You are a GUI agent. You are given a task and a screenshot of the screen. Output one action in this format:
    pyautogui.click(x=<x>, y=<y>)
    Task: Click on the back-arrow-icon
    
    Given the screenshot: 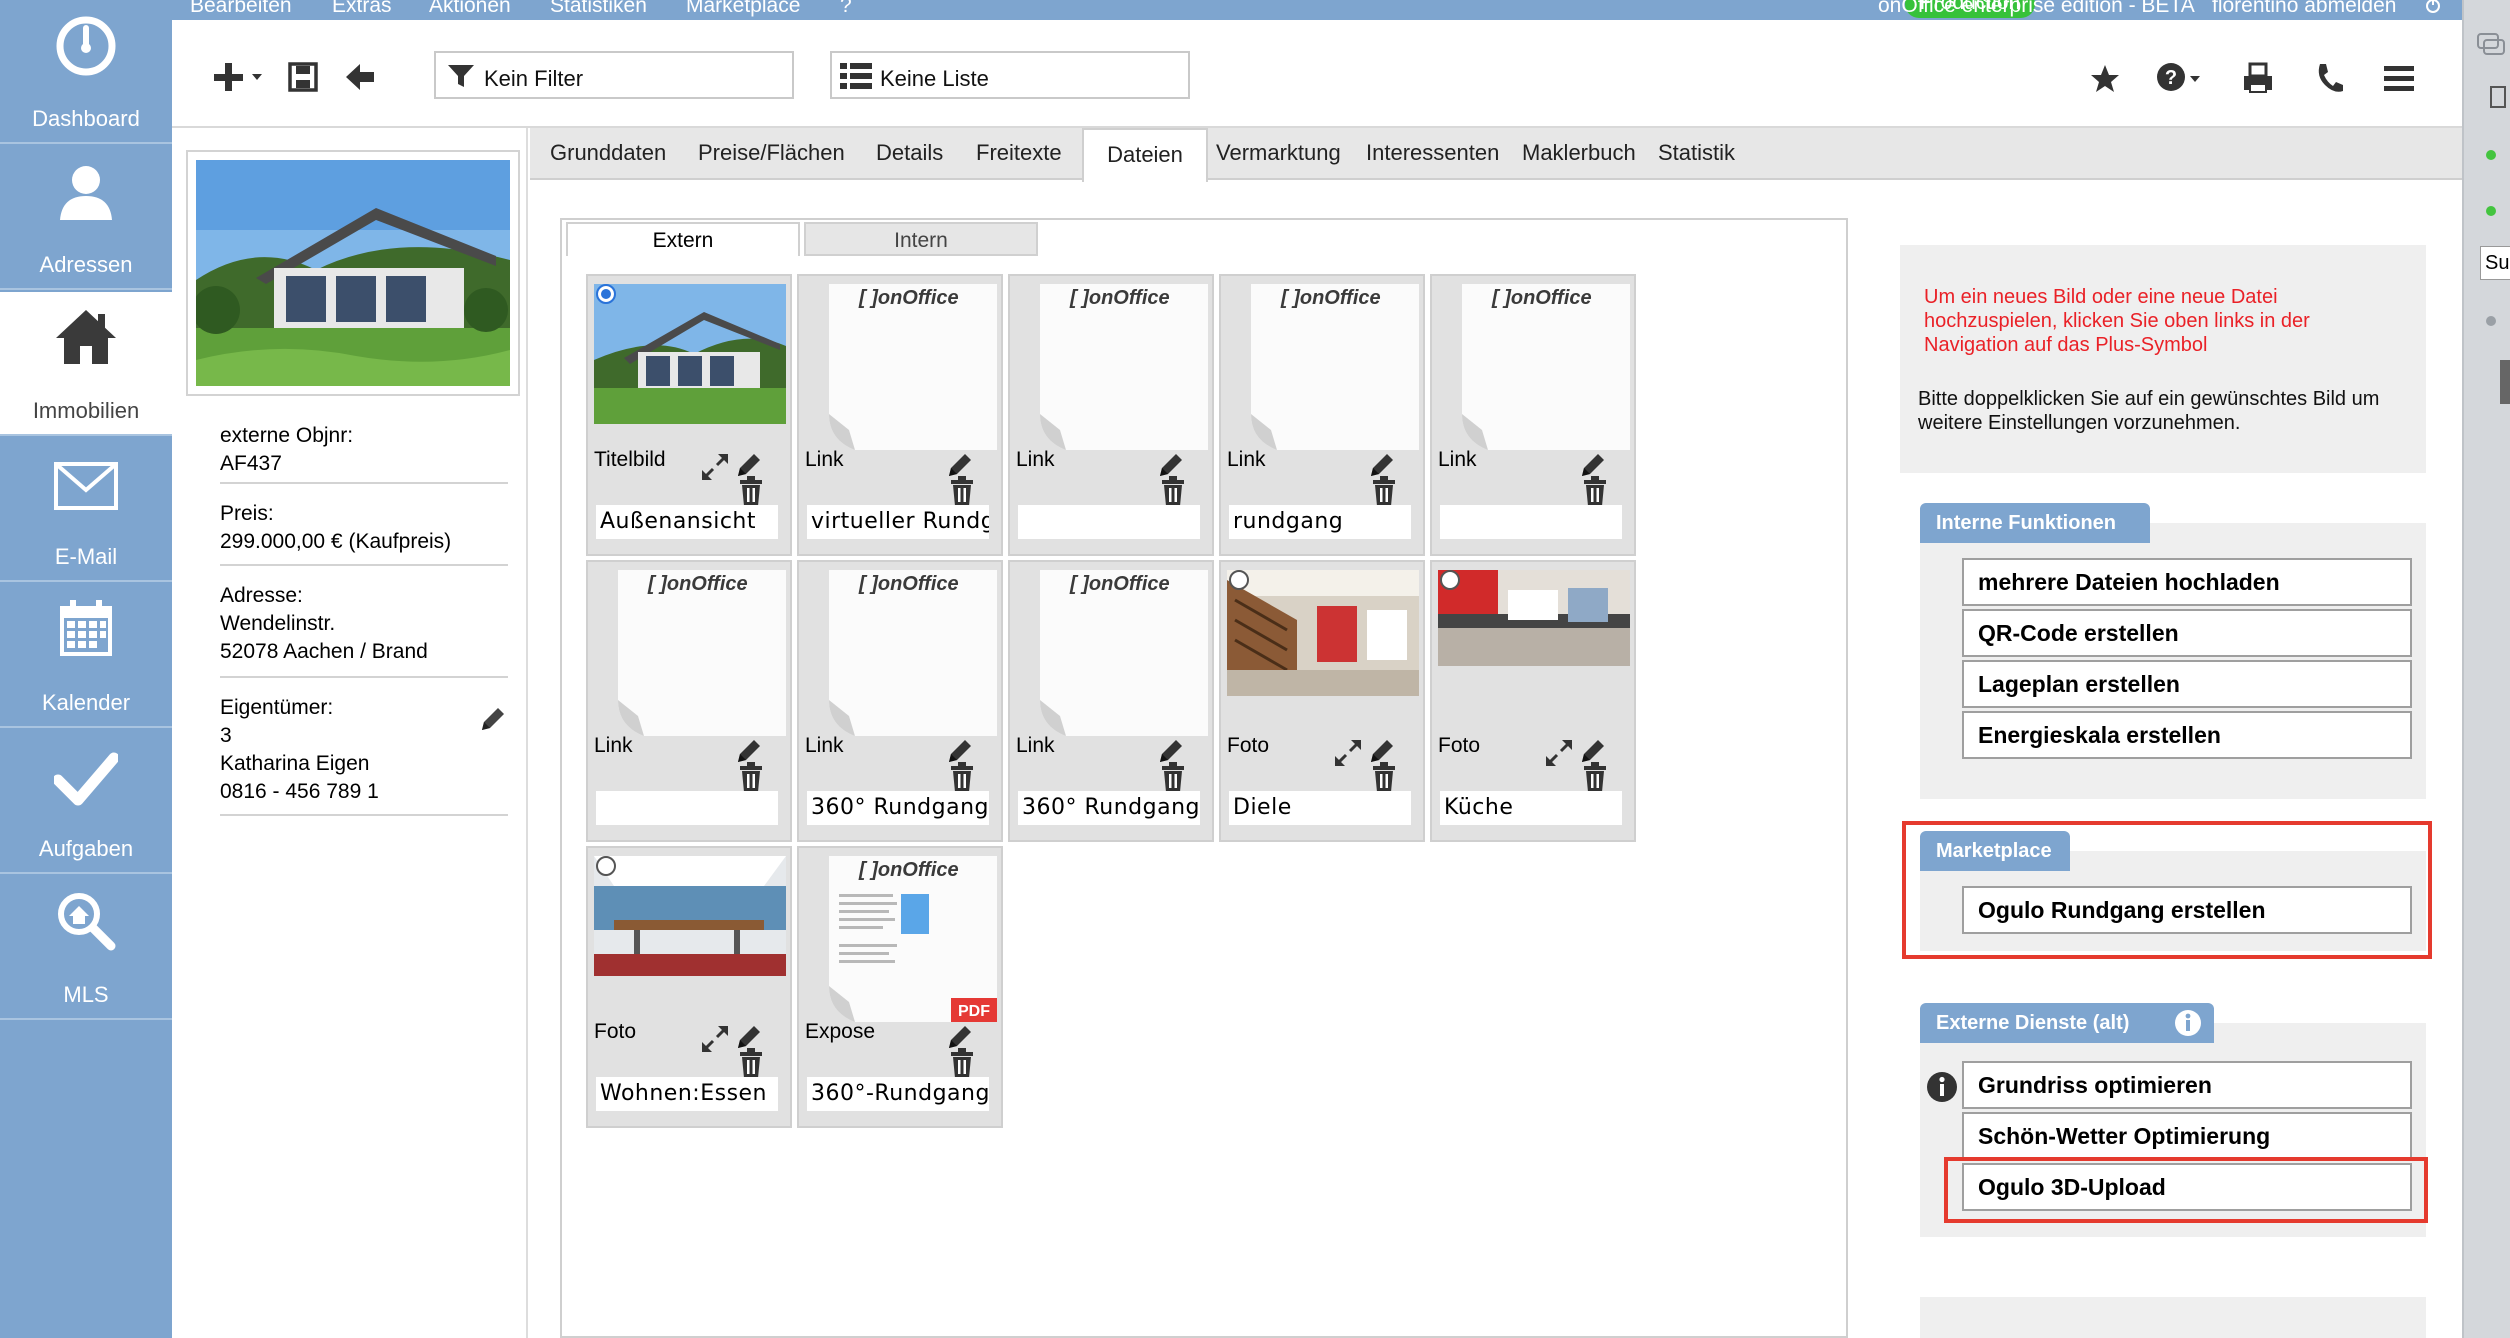 What is the action you would take?
    pyautogui.click(x=360, y=77)
    